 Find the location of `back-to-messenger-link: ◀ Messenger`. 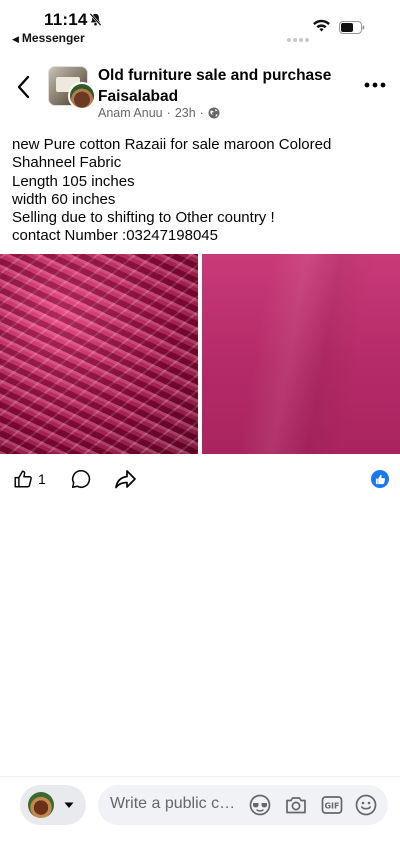

back-to-messenger-link: ◀ Messenger is located at coordinates (48, 38).